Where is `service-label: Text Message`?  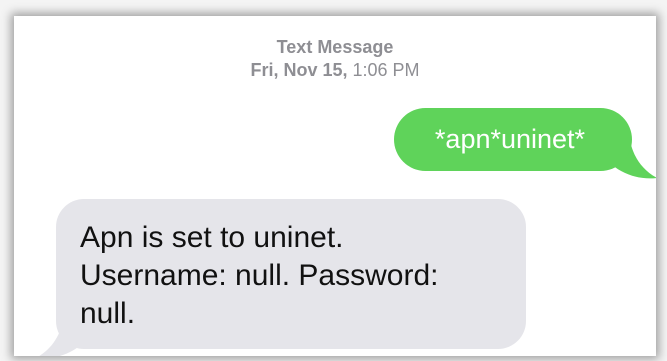
service-label: Text Message is located at coordinates (335, 47).